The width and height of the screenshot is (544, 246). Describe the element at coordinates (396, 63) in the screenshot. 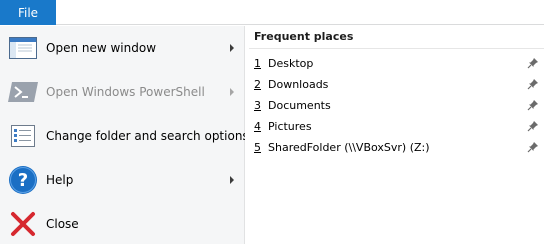

I see `place-item-desktop: 1 Desktop` at that location.